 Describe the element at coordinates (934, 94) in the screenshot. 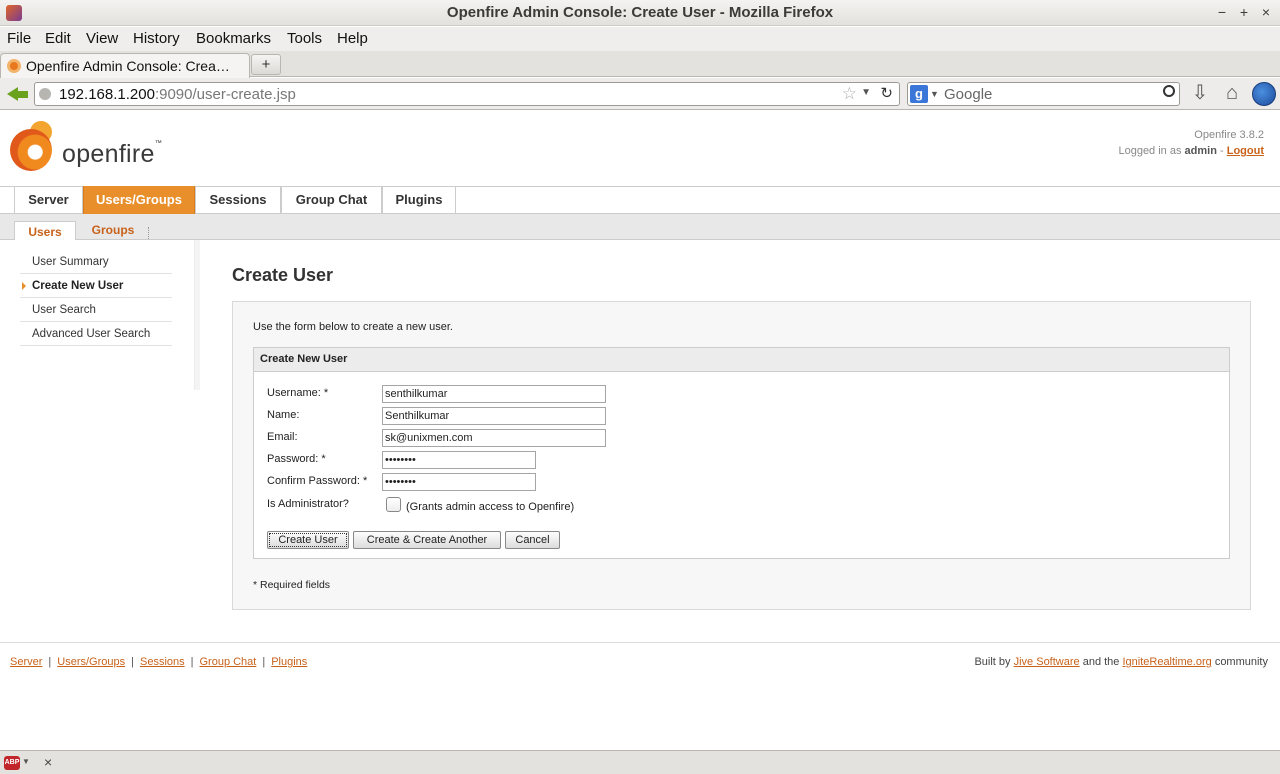

I see `search-engine-dropdown-icon: ▼` at that location.